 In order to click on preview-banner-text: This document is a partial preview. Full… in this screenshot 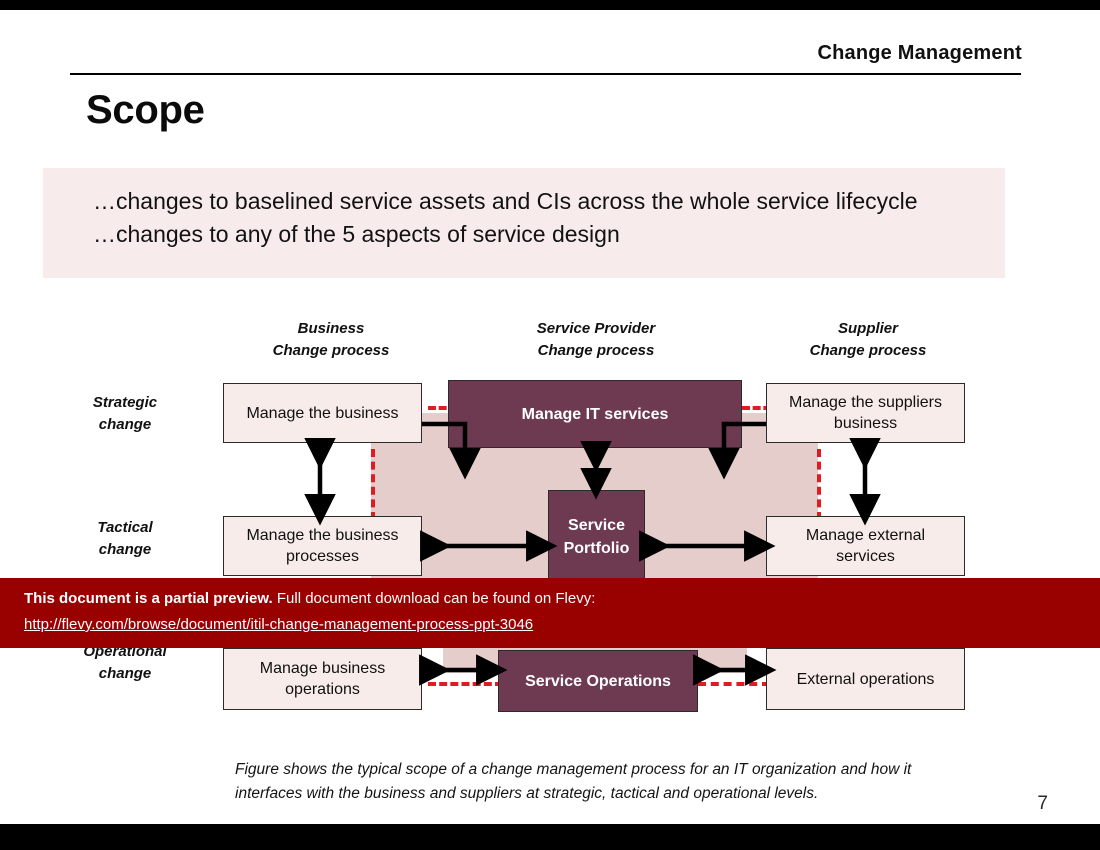, I will do `click(309, 598)`.